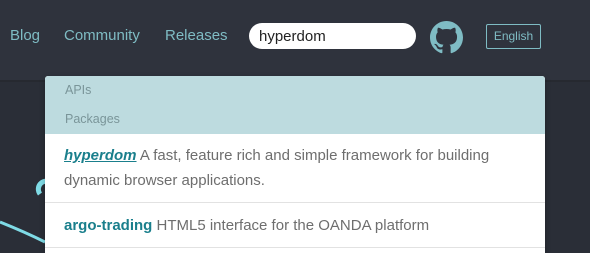  Describe the element at coordinates (295, 119) in the screenshot. I see `category-header-packages: Packages` at that location.